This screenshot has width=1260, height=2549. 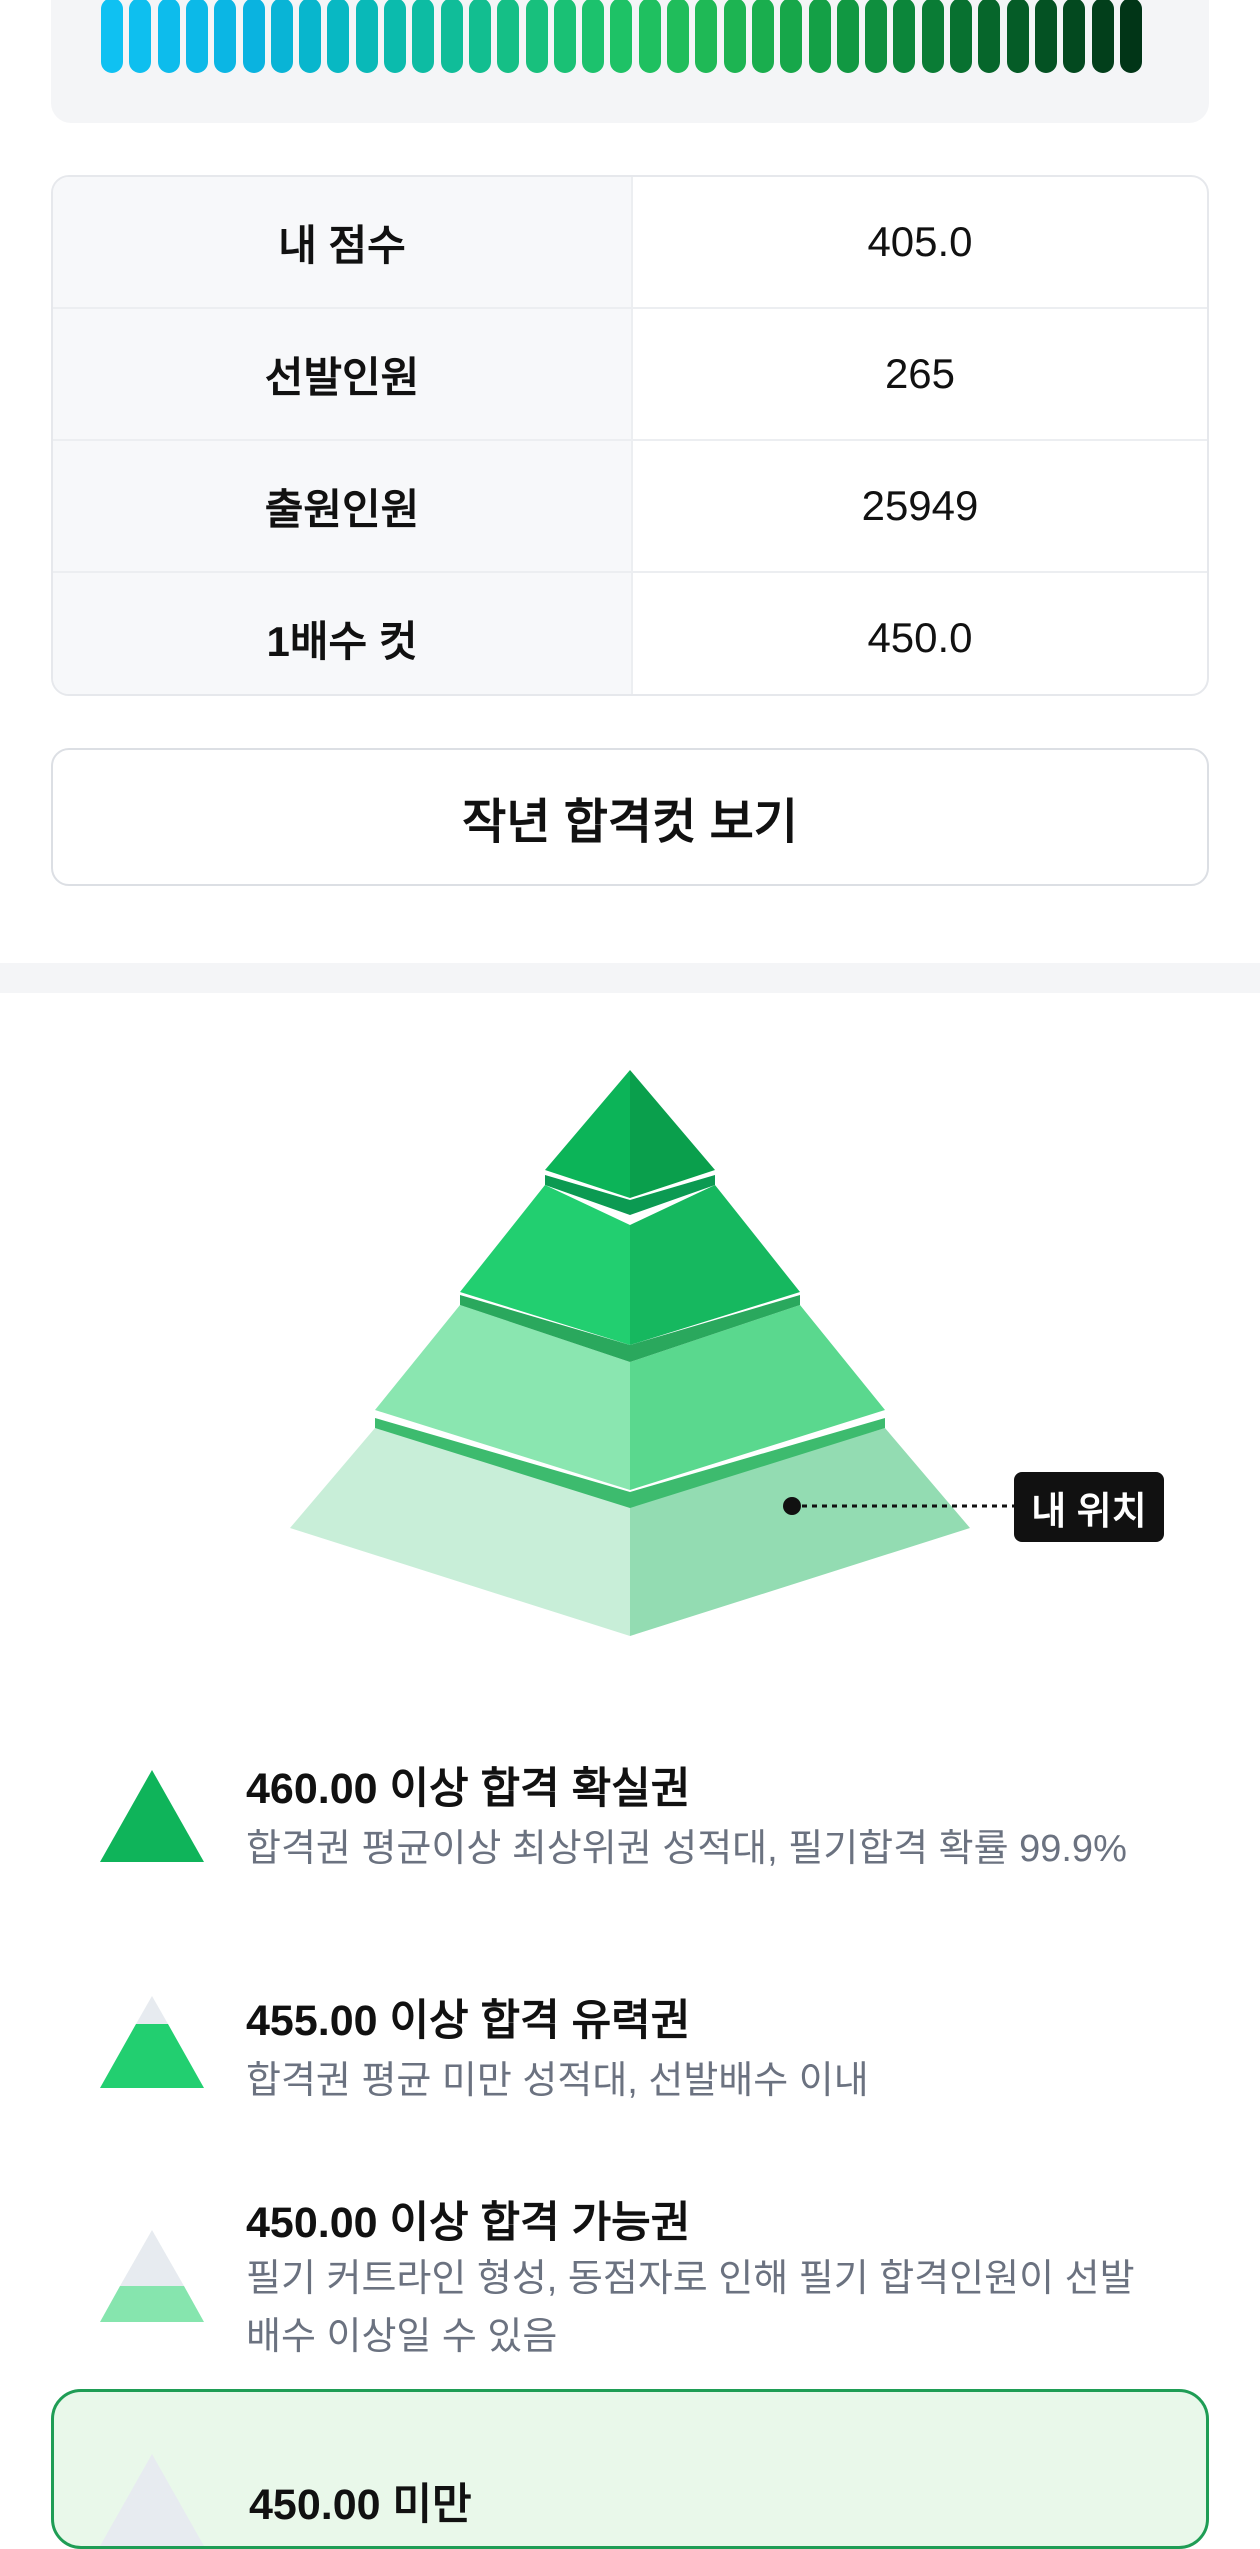 I want to click on stats-label: 선발인원, so click(x=343, y=374).